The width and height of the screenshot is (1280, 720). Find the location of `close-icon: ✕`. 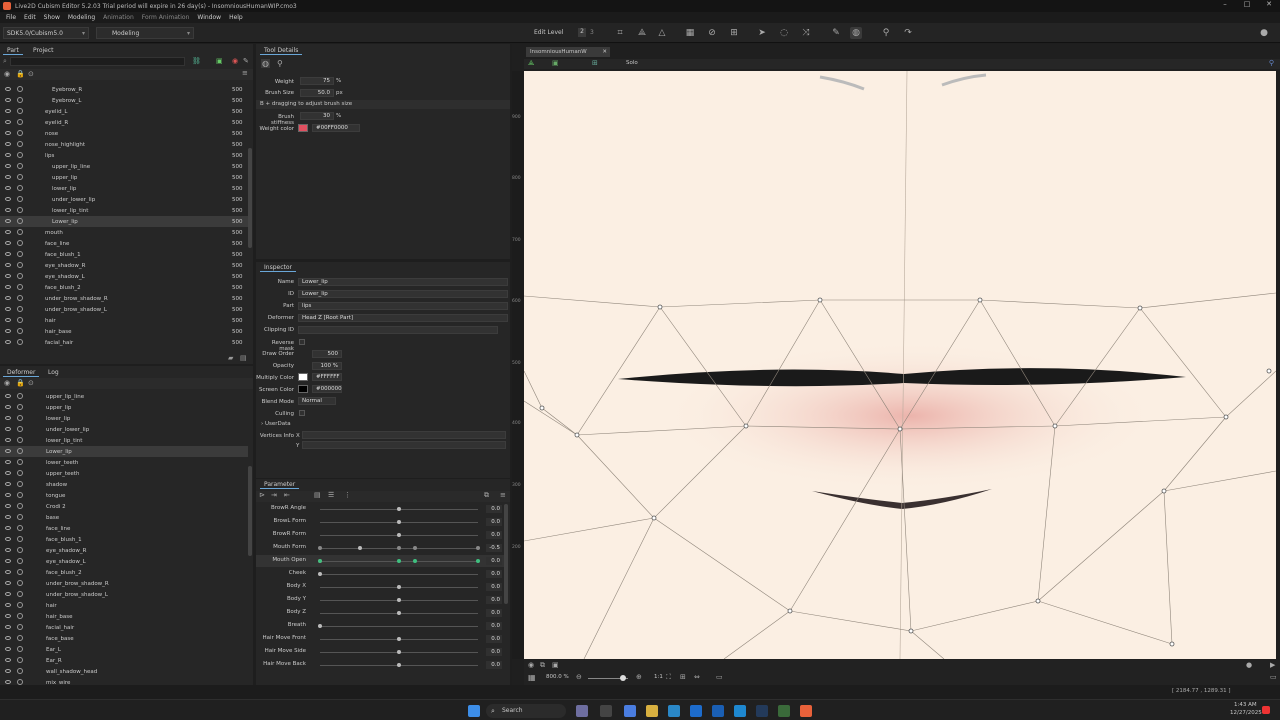

close-icon: ✕ is located at coordinates (1269, 4).